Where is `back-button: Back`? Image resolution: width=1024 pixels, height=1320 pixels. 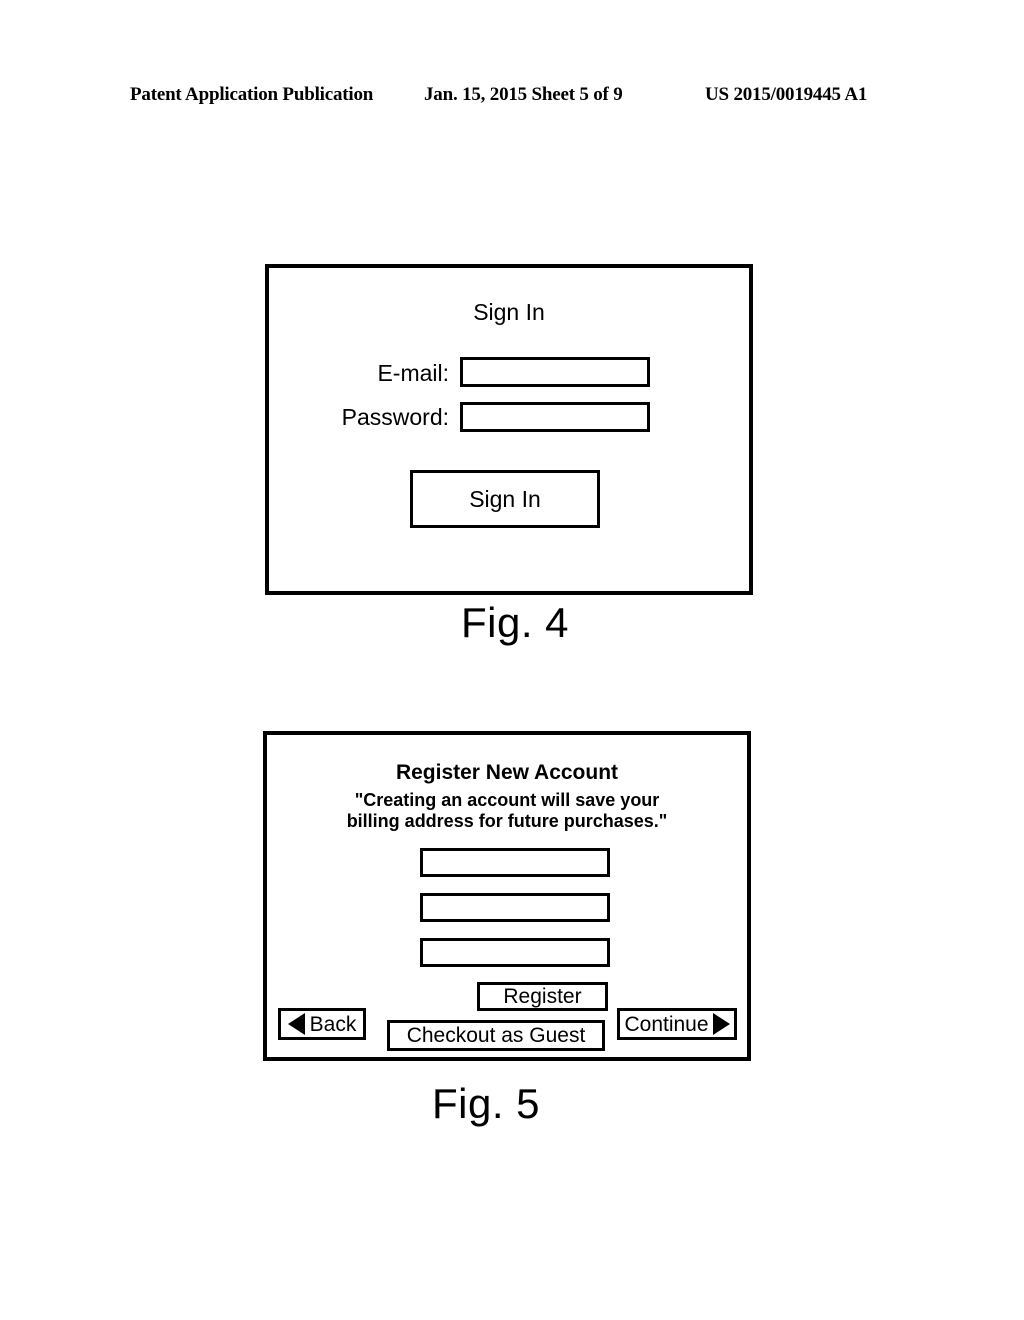 back-button: Back is located at coordinates (322, 1024).